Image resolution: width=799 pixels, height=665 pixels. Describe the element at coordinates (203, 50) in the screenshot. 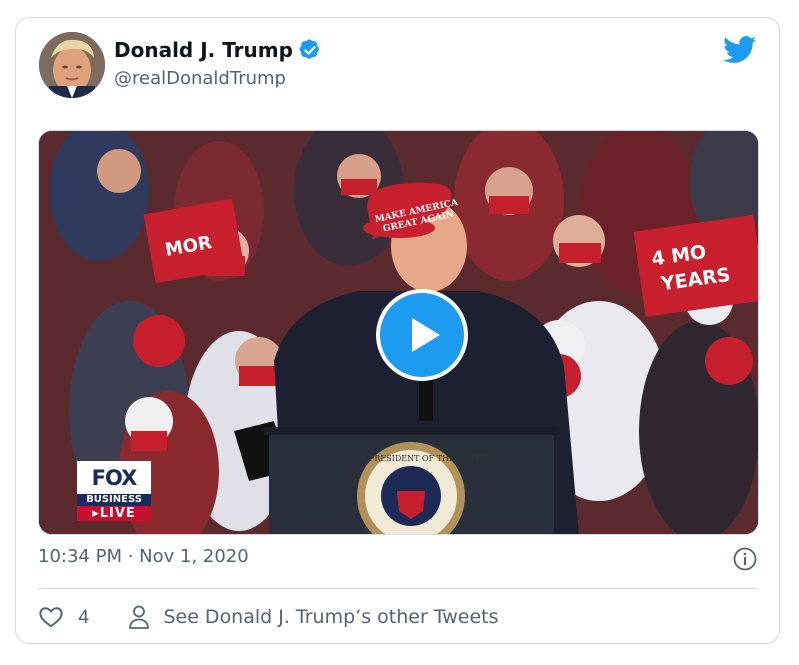

I see `display-name: Donald J. Trump` at that location.